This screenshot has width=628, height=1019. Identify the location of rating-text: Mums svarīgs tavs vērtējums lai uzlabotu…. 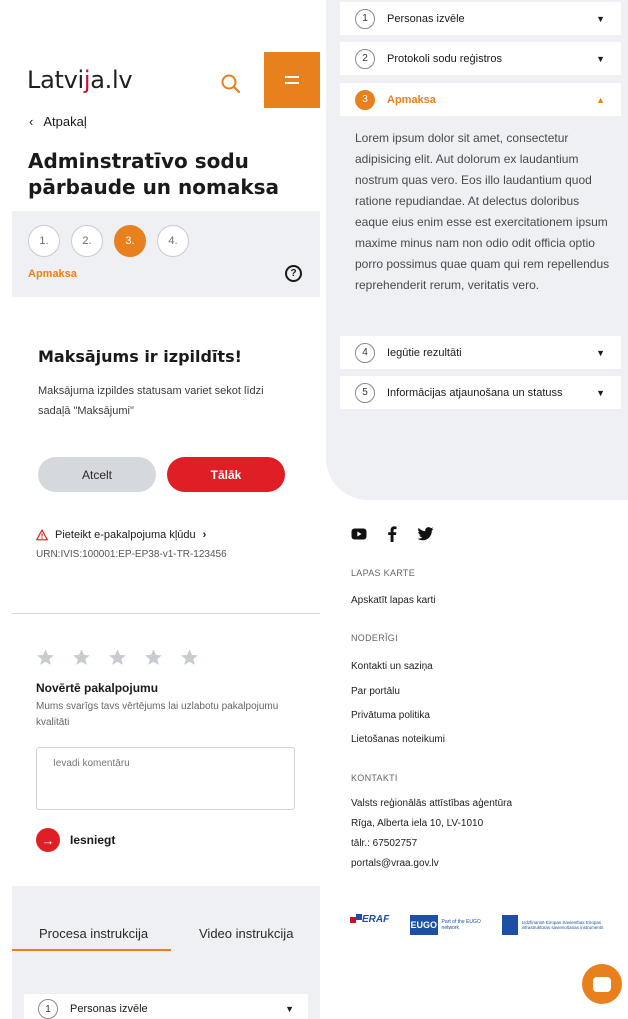
(157, 714).